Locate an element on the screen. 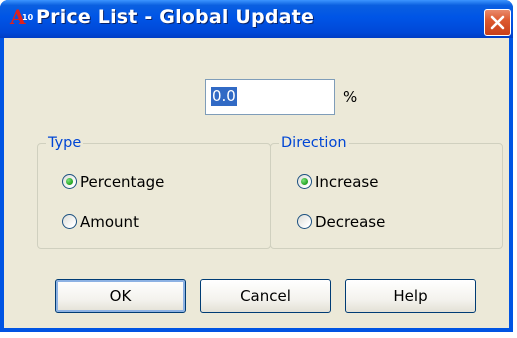  percent-label: % is located at coordinates (350, 97).